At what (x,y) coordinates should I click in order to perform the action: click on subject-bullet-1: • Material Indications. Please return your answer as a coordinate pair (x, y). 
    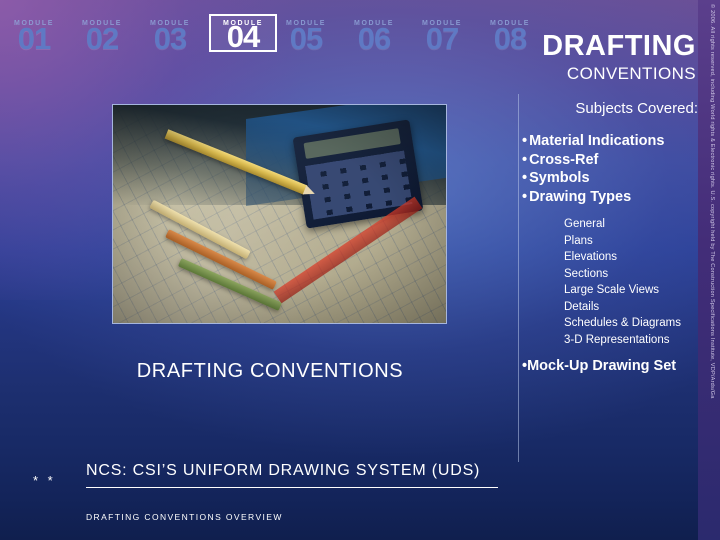
    Looking at the image, I should click on (610, 141).